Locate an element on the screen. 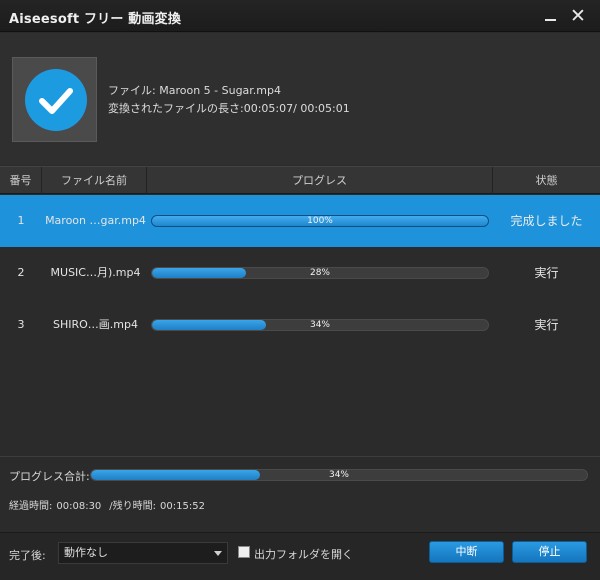  close-button: ✕ is located at coordinates (578, 16).